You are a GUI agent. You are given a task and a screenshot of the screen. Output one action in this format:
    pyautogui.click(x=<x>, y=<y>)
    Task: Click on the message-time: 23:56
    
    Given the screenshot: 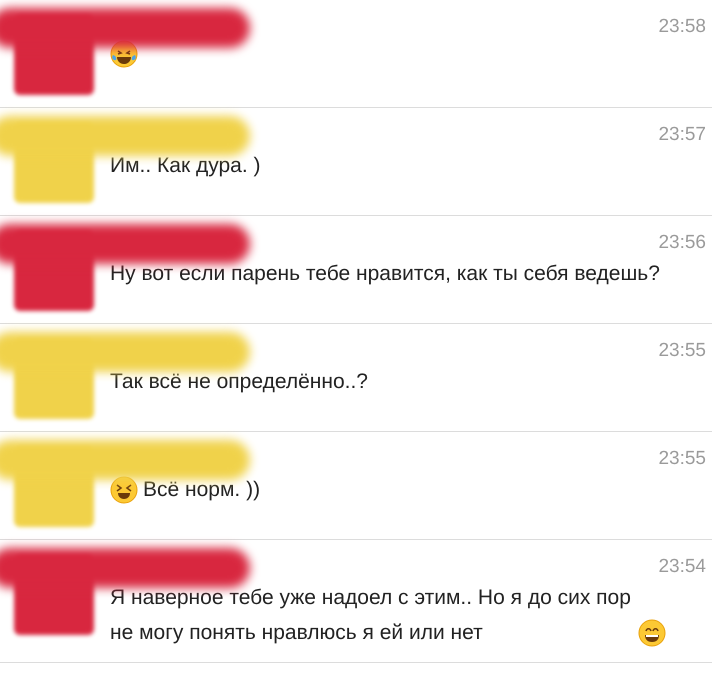 What is the action you would take?
    pyautogui.click(x=682, y=243)
    